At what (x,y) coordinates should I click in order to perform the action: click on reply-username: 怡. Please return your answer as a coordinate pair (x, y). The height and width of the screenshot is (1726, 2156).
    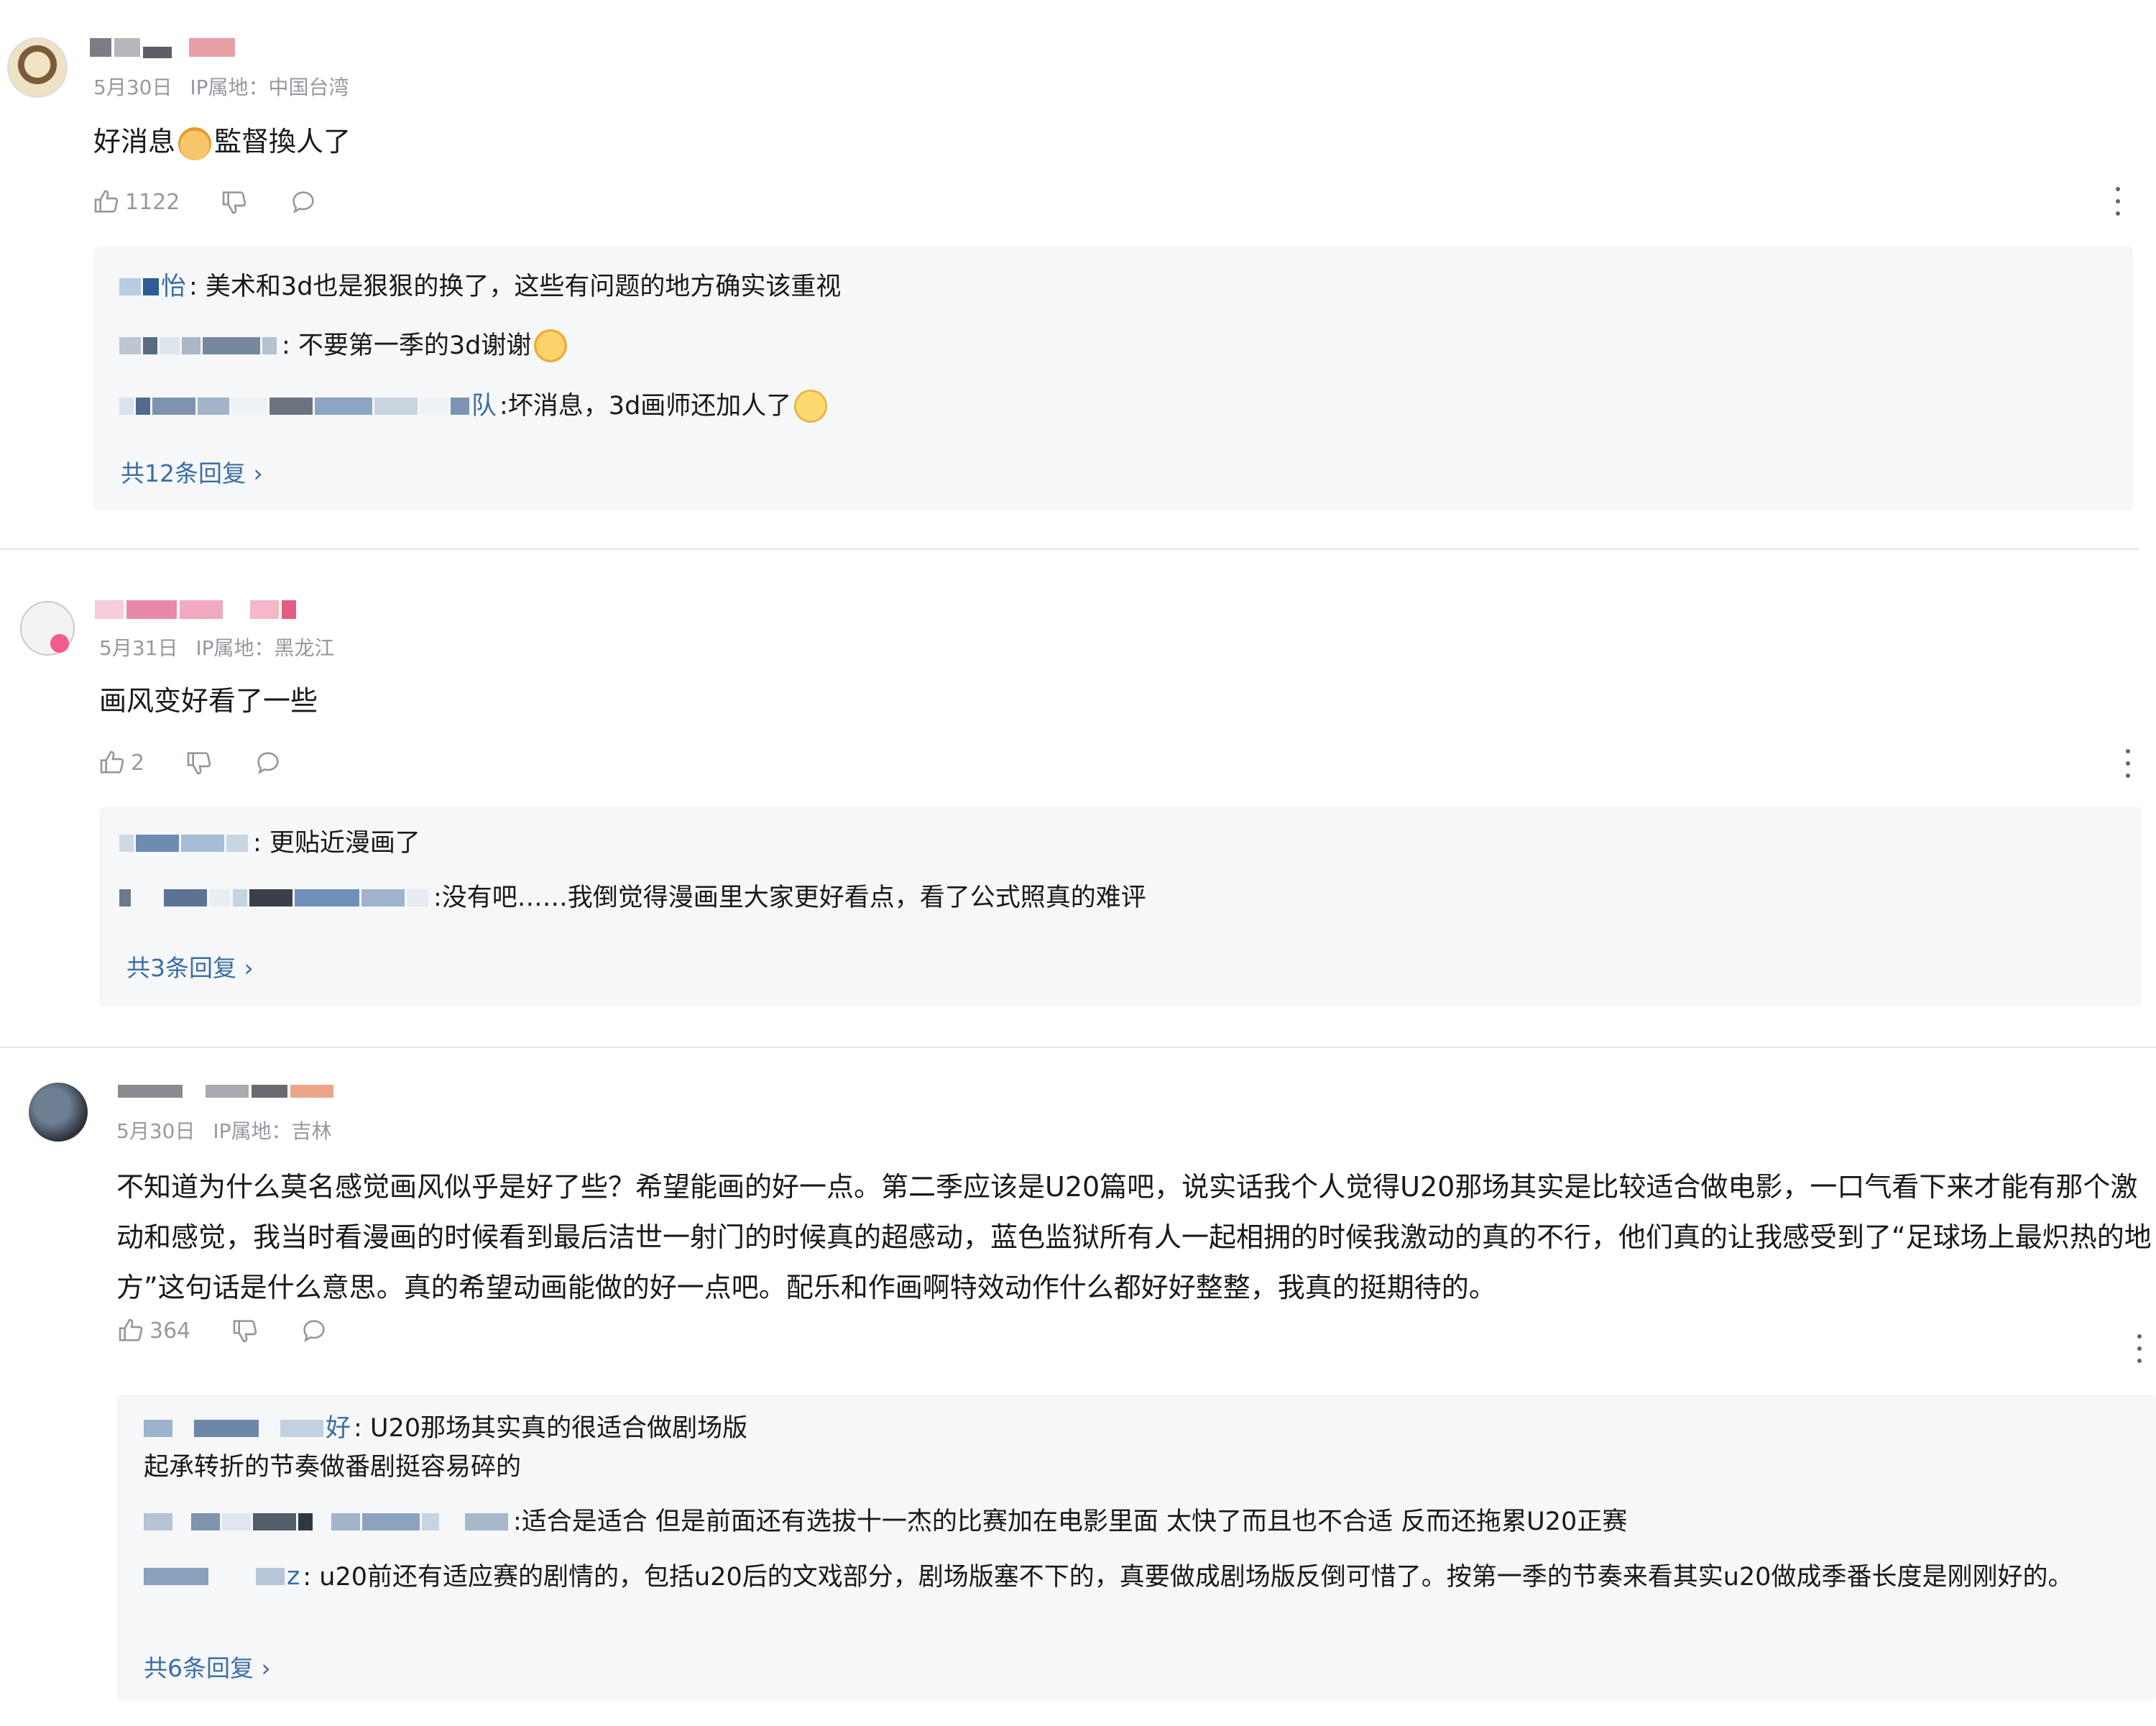
    Looking at the image, I should click on (152, 286).